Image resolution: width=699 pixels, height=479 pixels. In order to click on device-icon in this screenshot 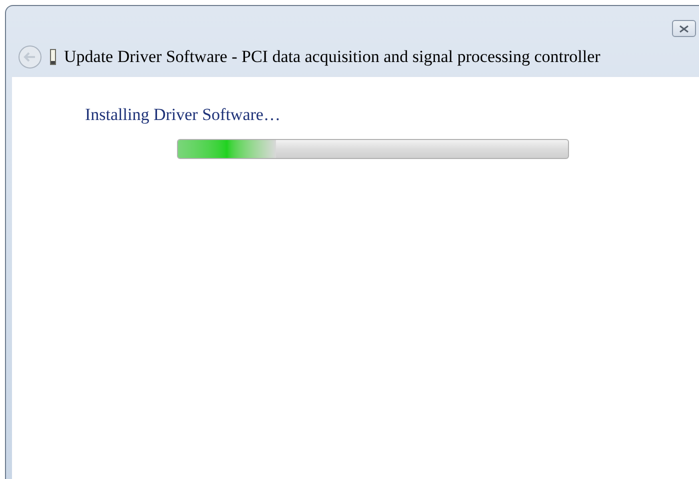, I will do `click(53, 57)`.